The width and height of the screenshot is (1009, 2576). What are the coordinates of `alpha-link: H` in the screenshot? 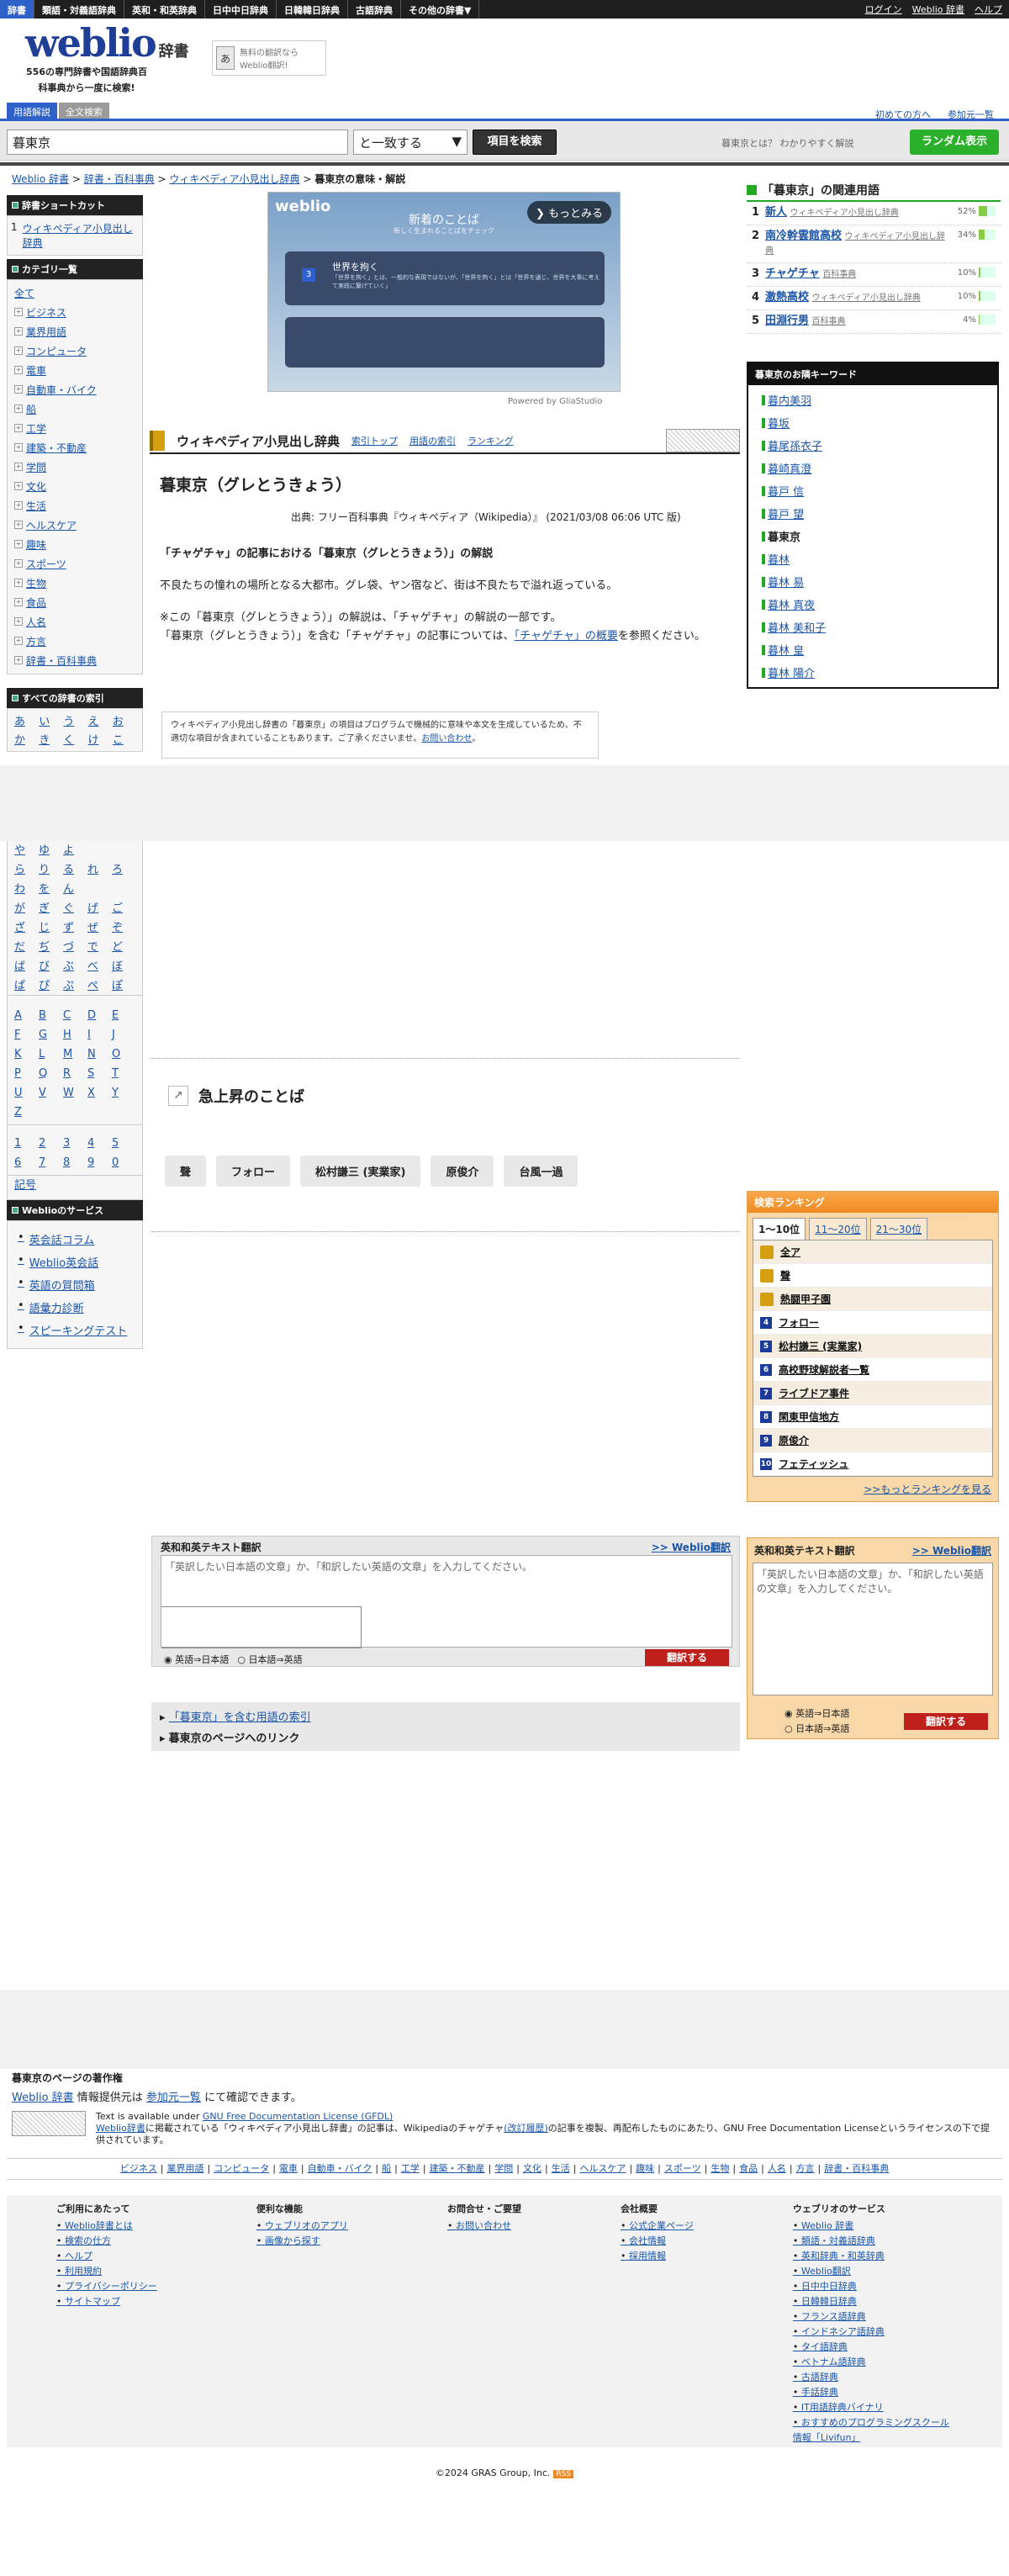 It's located at (75, 1038).